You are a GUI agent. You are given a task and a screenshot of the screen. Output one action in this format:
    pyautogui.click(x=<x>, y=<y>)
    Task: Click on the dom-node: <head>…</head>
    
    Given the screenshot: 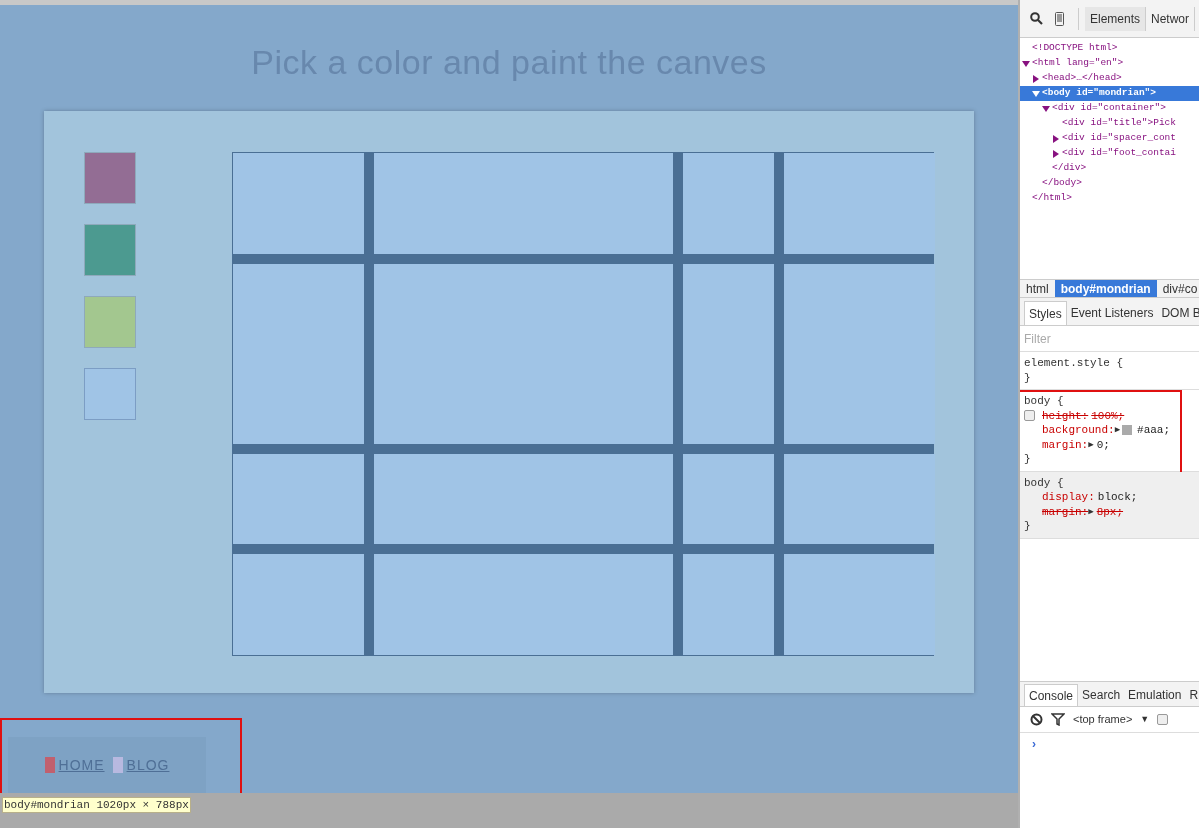 What is the action you would take?
    pyautogui.click(x=1082, y=78)
    